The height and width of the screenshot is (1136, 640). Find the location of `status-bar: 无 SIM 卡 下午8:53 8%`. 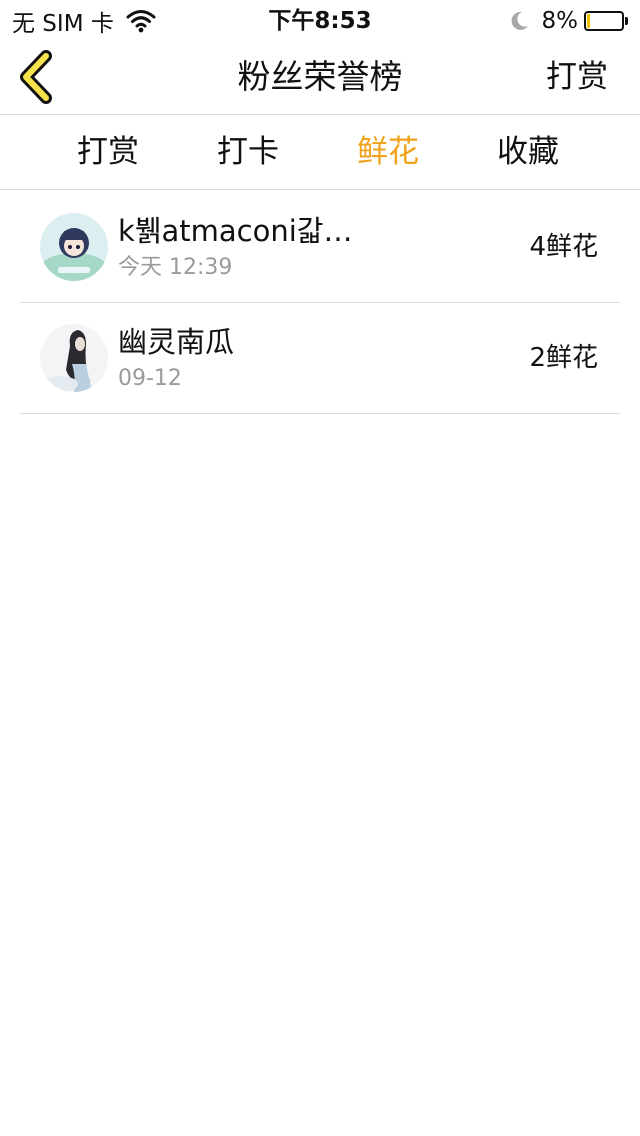

status-bar: 无 SIM 卡 下午8:53 8% is located at coordinates (320, 20).